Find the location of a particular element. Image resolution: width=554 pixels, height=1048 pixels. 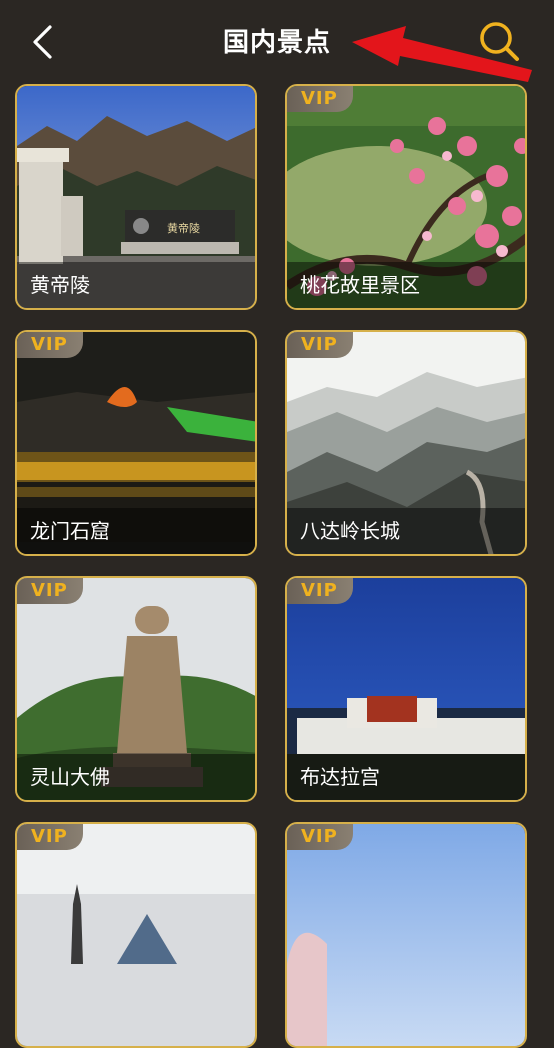

attraction-card: VIP 八达岭长城 is located at coordinates (406, 443).